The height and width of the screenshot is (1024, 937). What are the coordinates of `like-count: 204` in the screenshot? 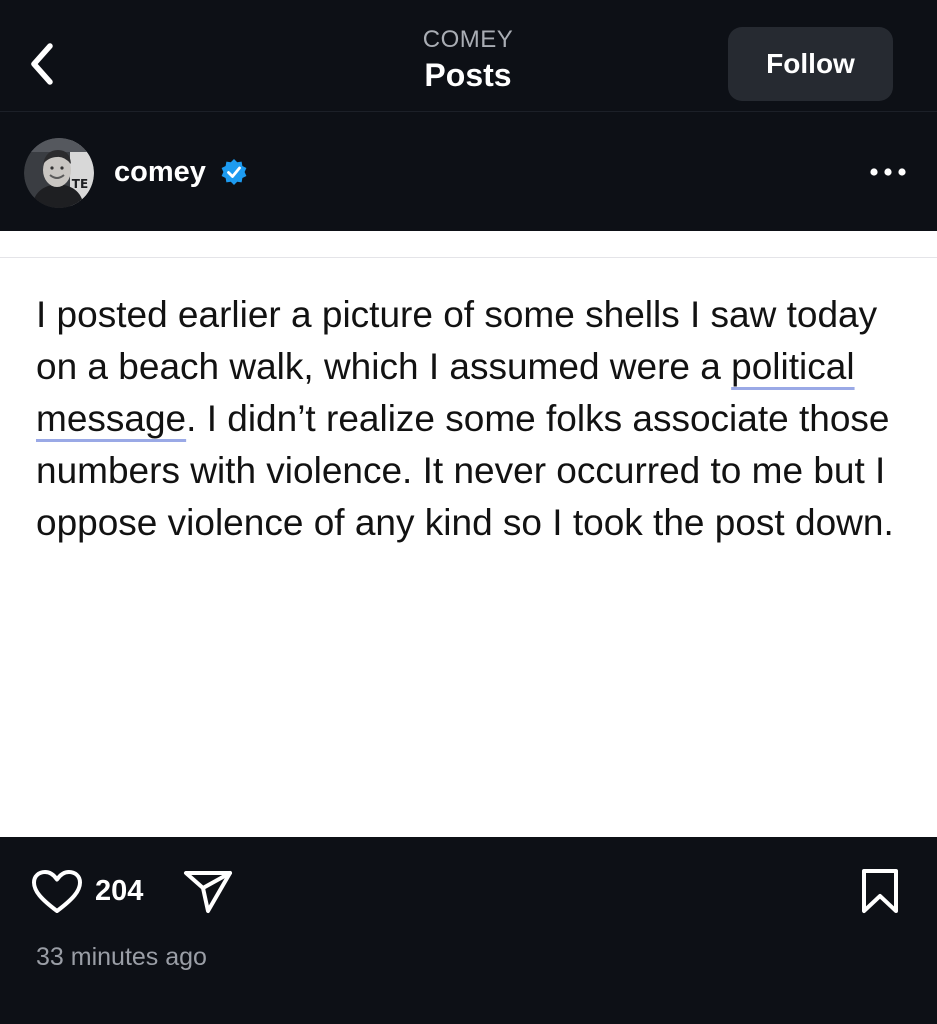 It's located at (119, 891).